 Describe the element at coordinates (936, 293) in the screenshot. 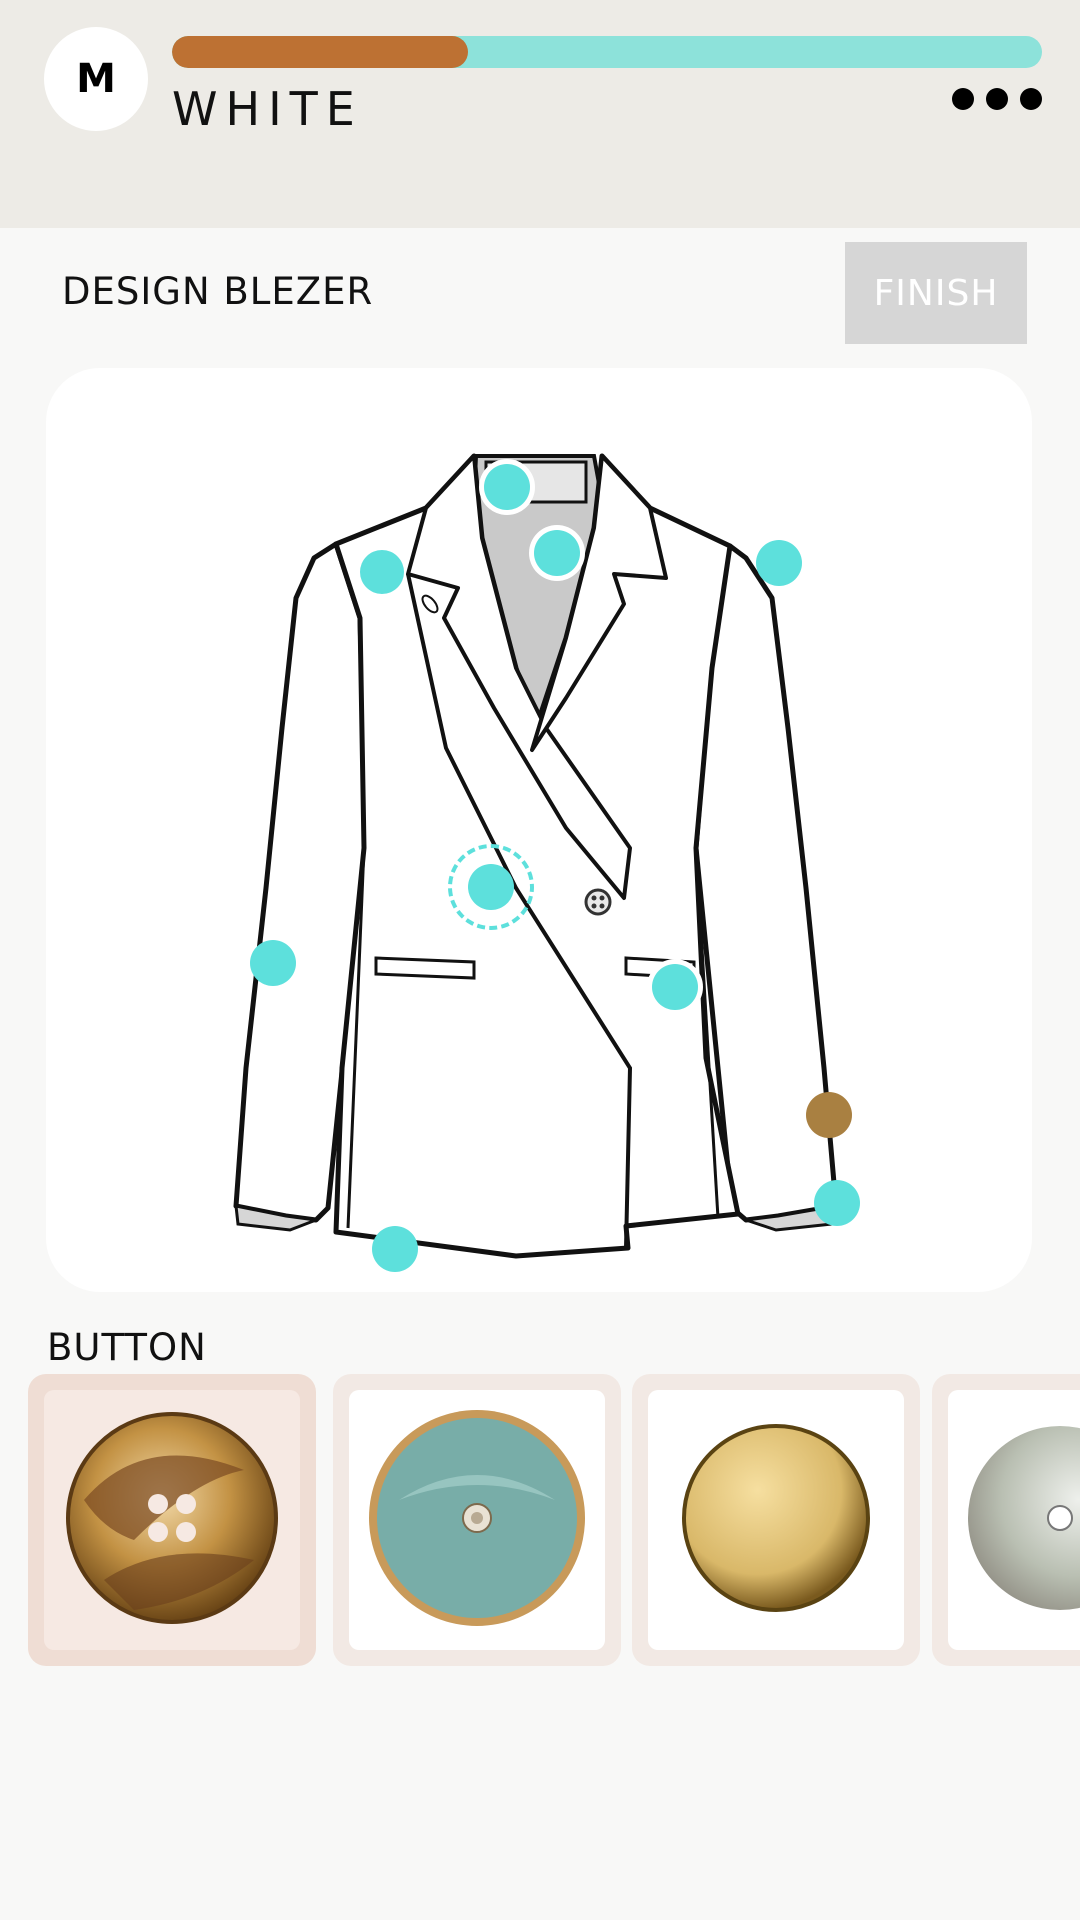

I see `finish-button: FINISH` at that location.